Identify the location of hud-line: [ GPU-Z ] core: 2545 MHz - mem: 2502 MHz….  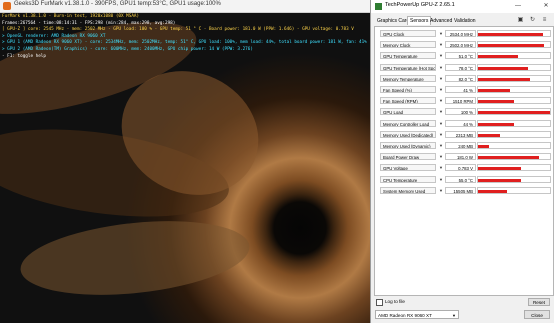
(178, 30).